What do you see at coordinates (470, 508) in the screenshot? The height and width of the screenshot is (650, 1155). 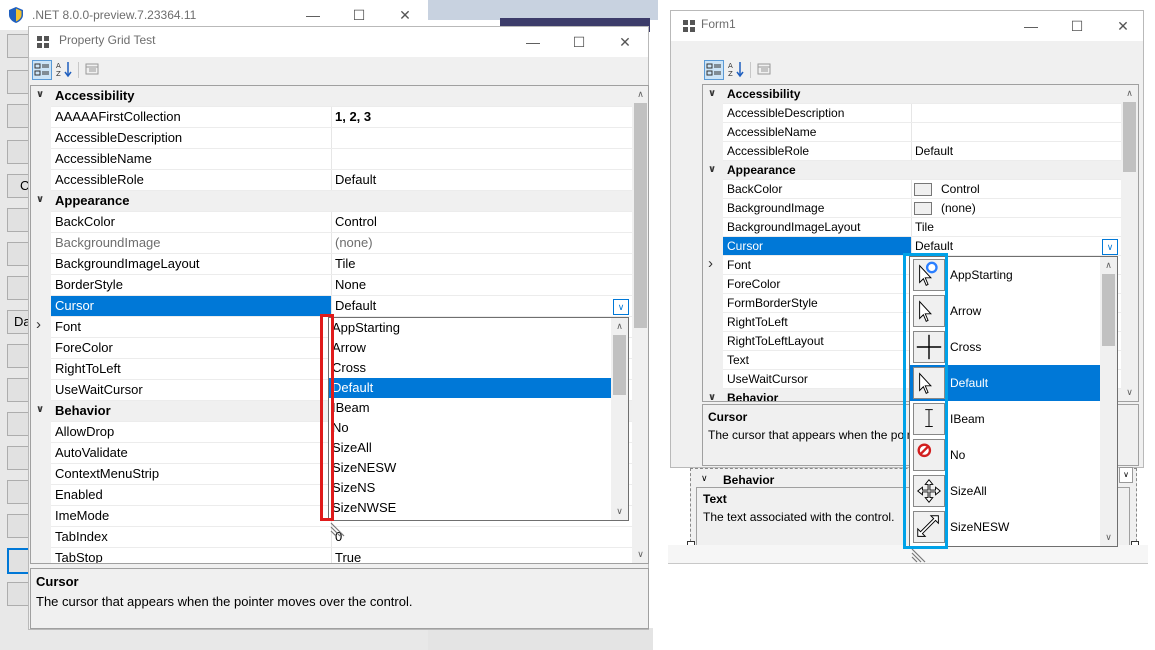 I see `dropdown-item: SizeNWSE` at bounding box center [470, 508].